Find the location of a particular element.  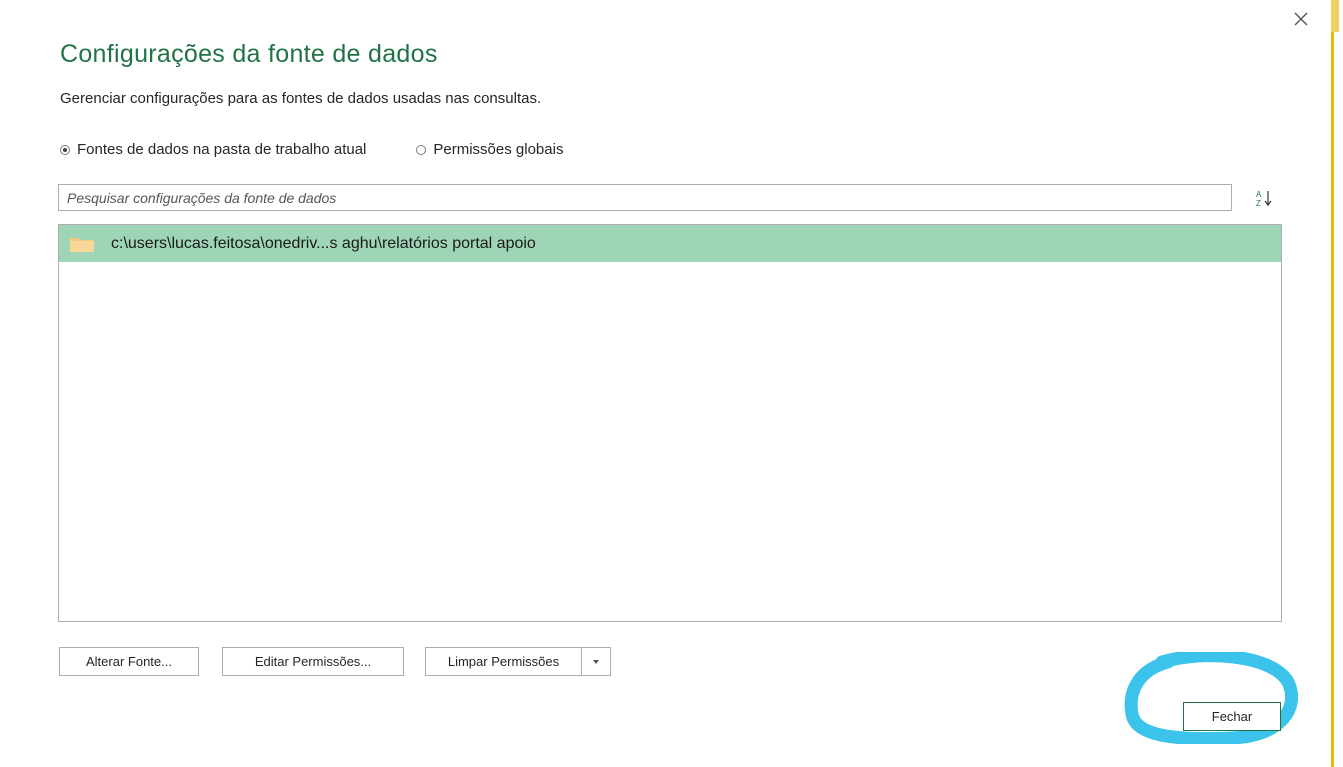

clear-permissions-split-button: Limpar Permissões is located at coordinates (518, 661).